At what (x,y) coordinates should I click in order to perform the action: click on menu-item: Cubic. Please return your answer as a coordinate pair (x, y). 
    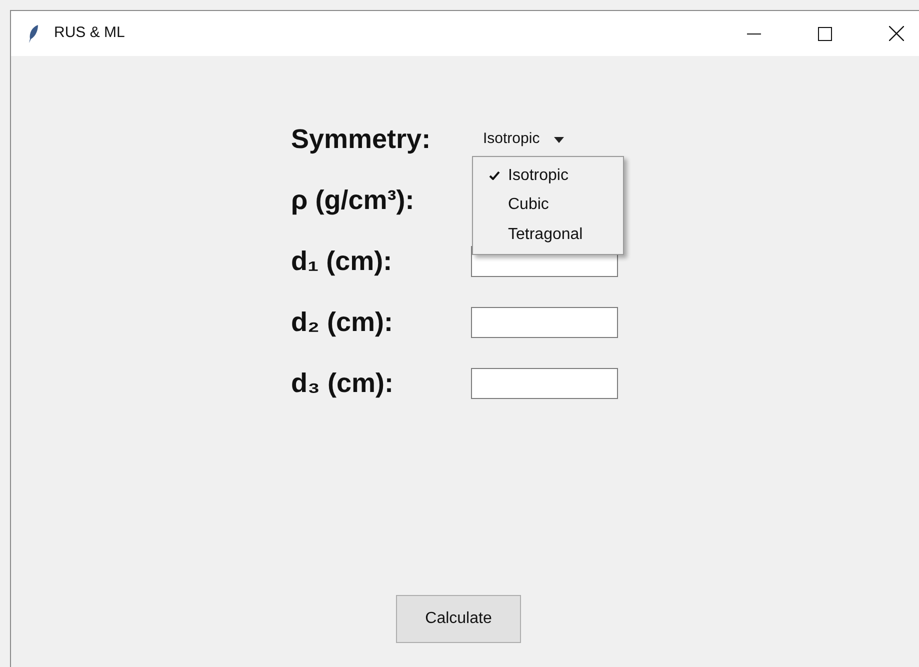
    Looking at the image, I should click on (548, 205).